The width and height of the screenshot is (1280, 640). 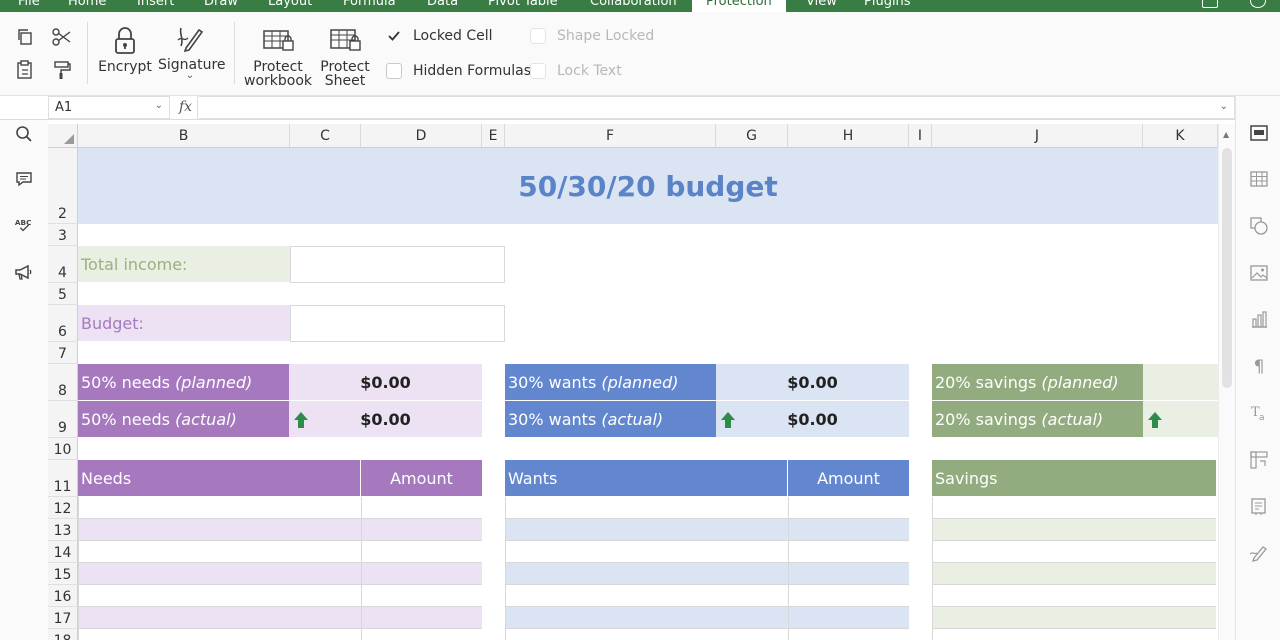 What do you see at coordinates (1037, 136) in the screenshot?
I see `column-header-j: J` at bounding box center [1037, 136].